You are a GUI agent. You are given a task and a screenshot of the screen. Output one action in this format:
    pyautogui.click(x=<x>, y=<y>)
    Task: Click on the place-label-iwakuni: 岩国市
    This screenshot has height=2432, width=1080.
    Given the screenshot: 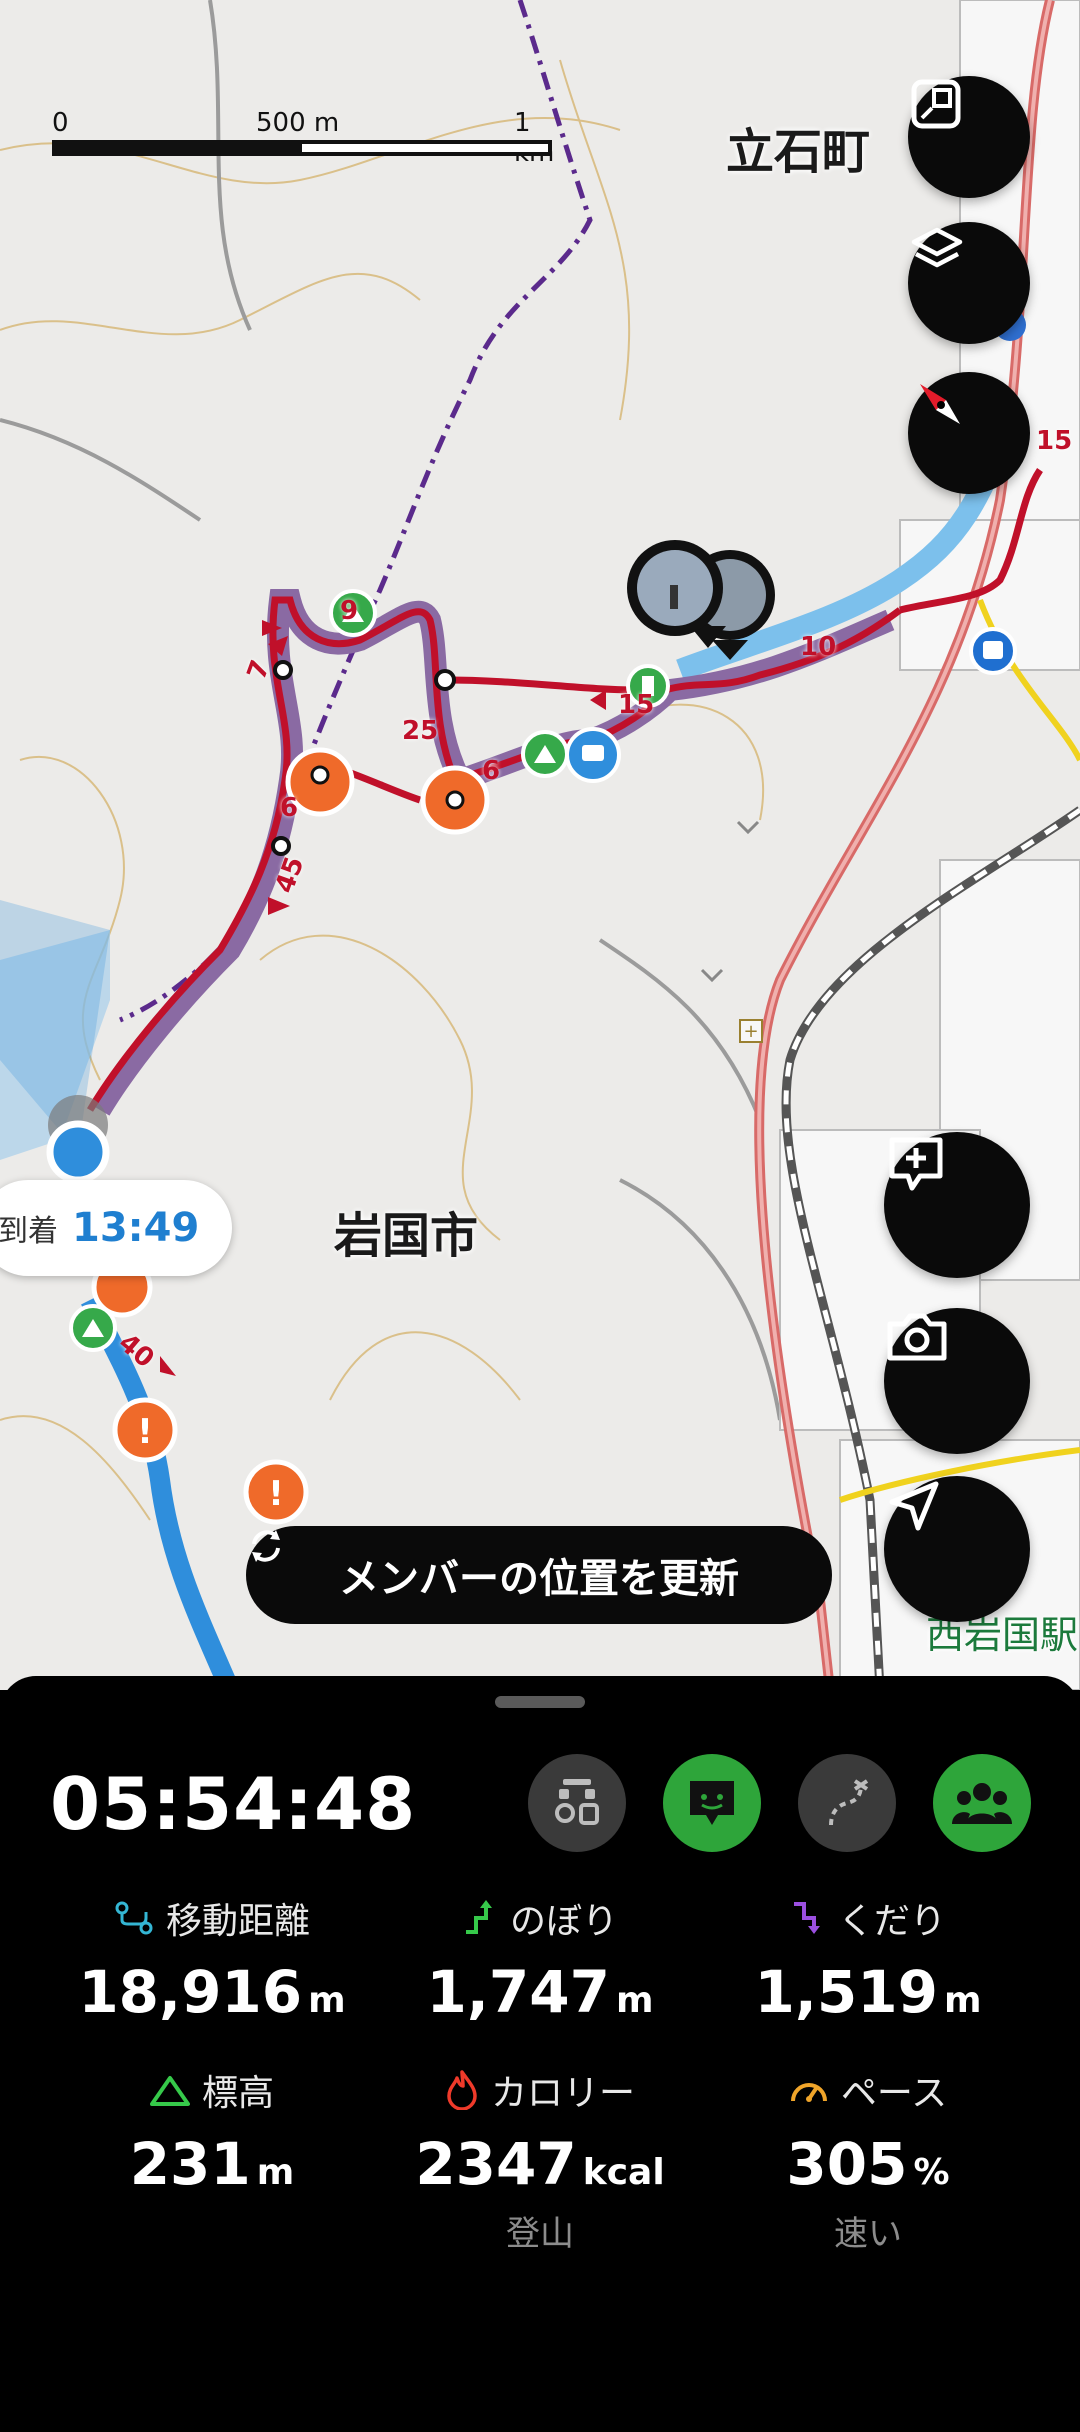 What is the action you would take?
    pyautogui.click(x=406, y=1236)
    